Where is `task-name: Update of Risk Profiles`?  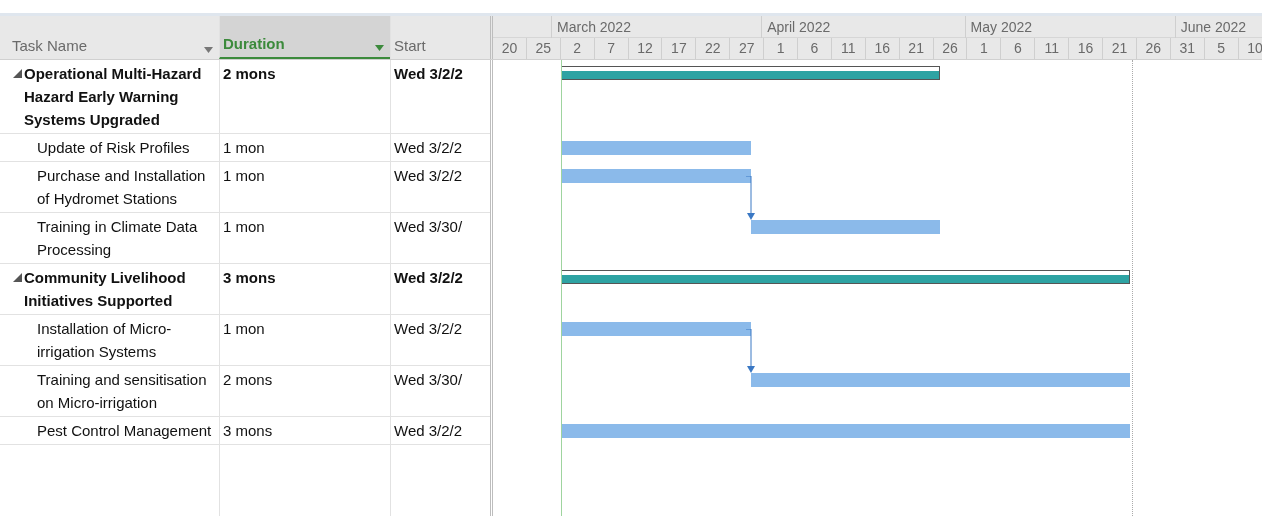 task-name: Update of Risk Profiles is located at coordinates (113, 148).